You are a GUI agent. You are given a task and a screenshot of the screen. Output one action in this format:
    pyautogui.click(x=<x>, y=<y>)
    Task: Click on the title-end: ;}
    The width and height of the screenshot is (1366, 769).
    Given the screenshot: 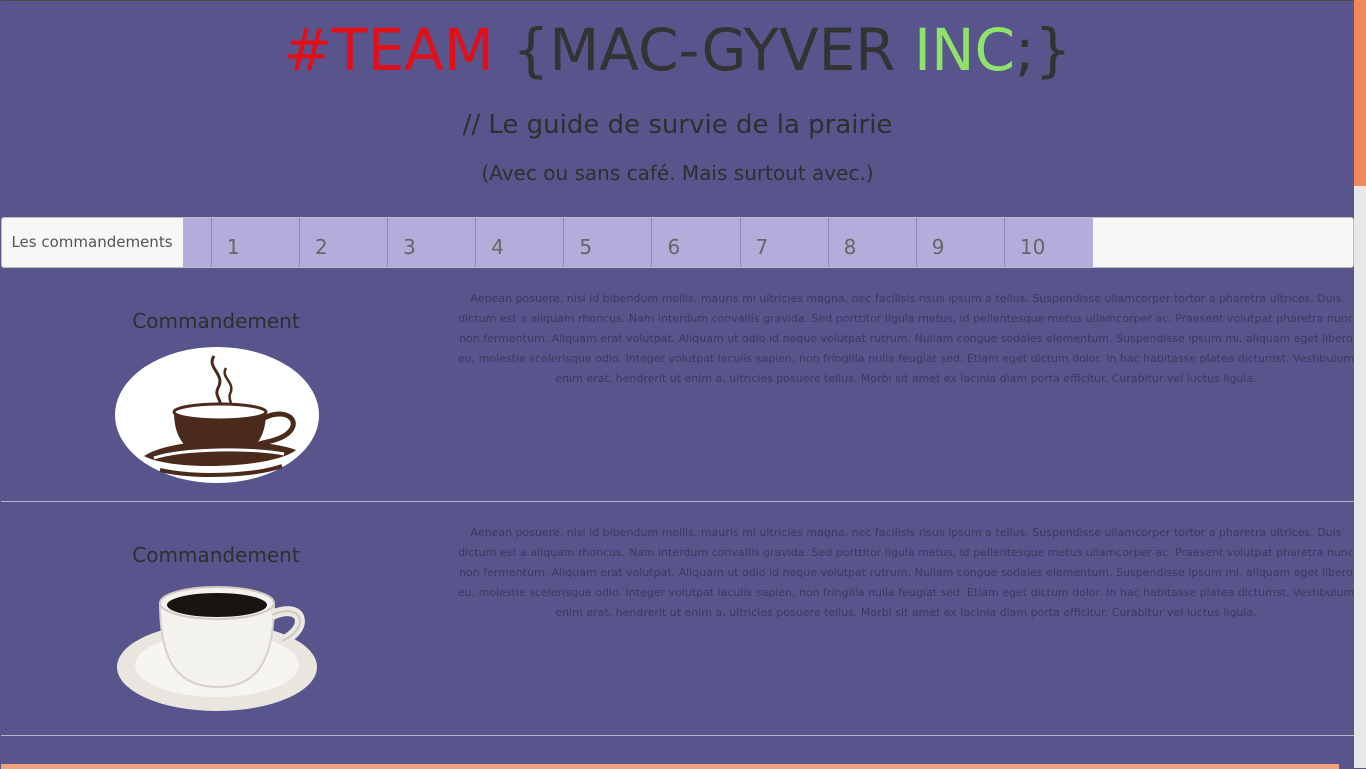 What is the action you would take?
    pyautogui.click(x=1043, y=50)
    